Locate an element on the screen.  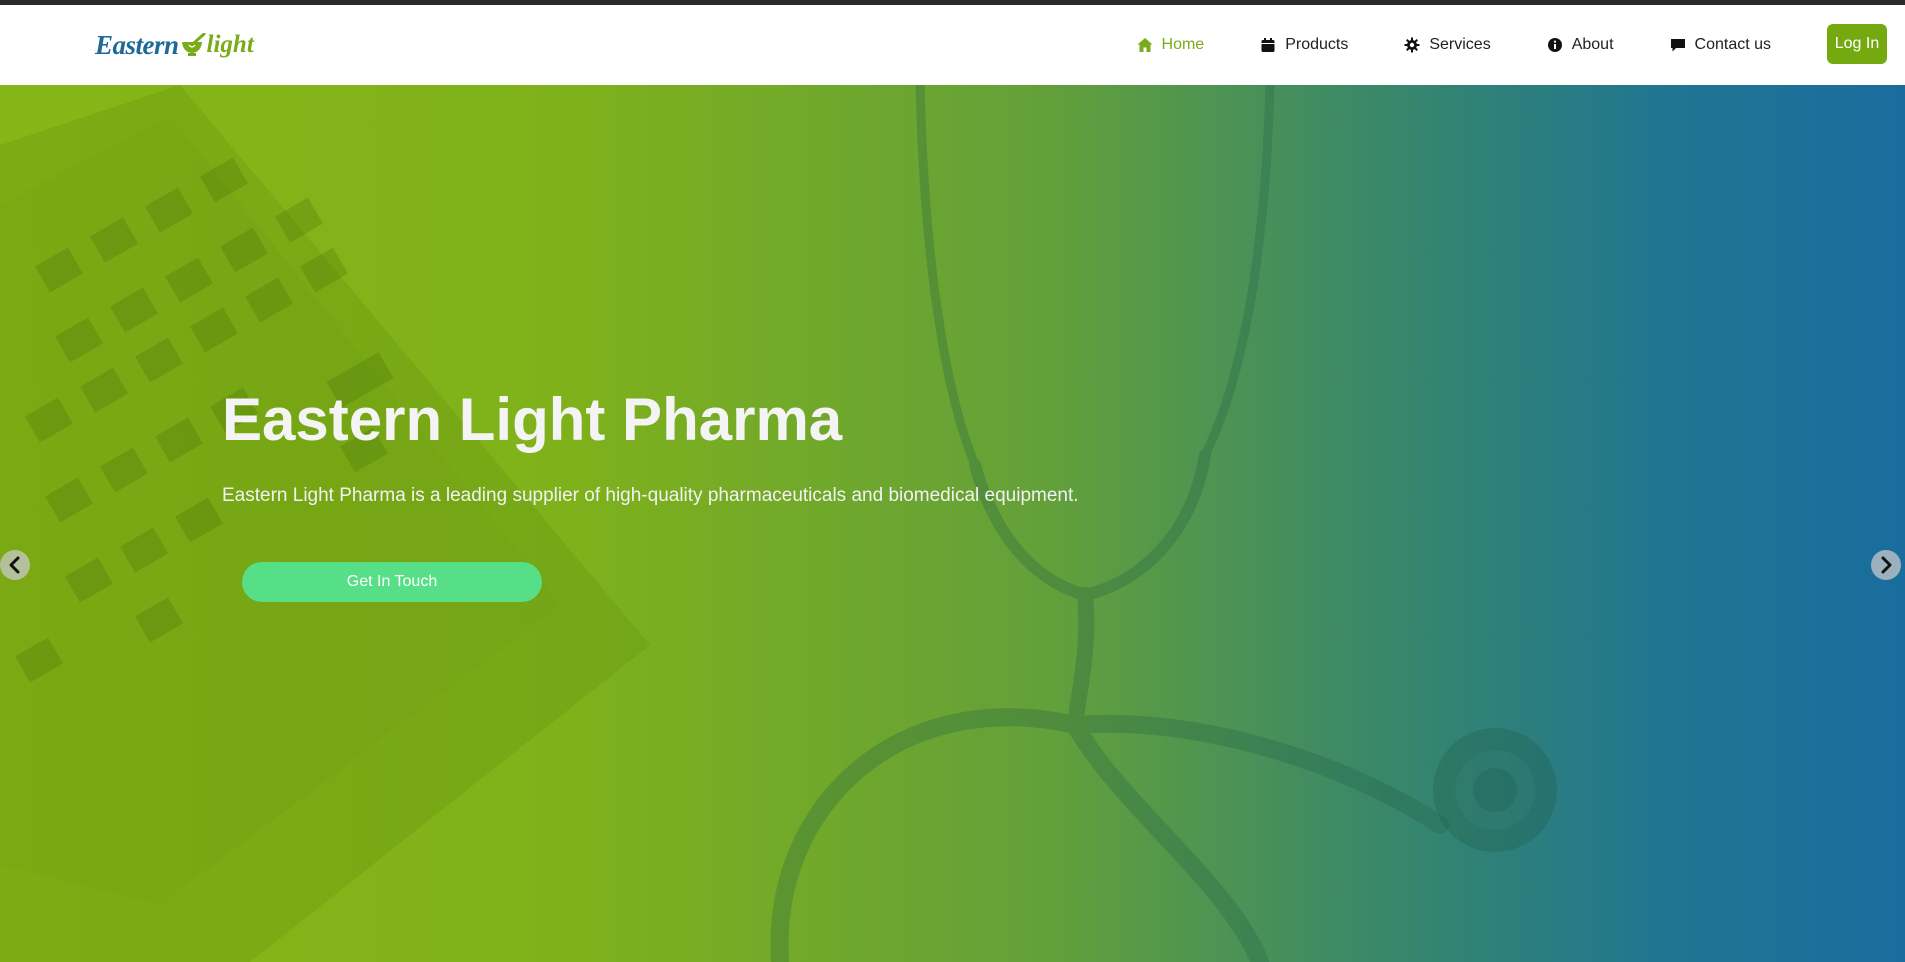
login-button: Log In is located at coordinates (1857, 44).